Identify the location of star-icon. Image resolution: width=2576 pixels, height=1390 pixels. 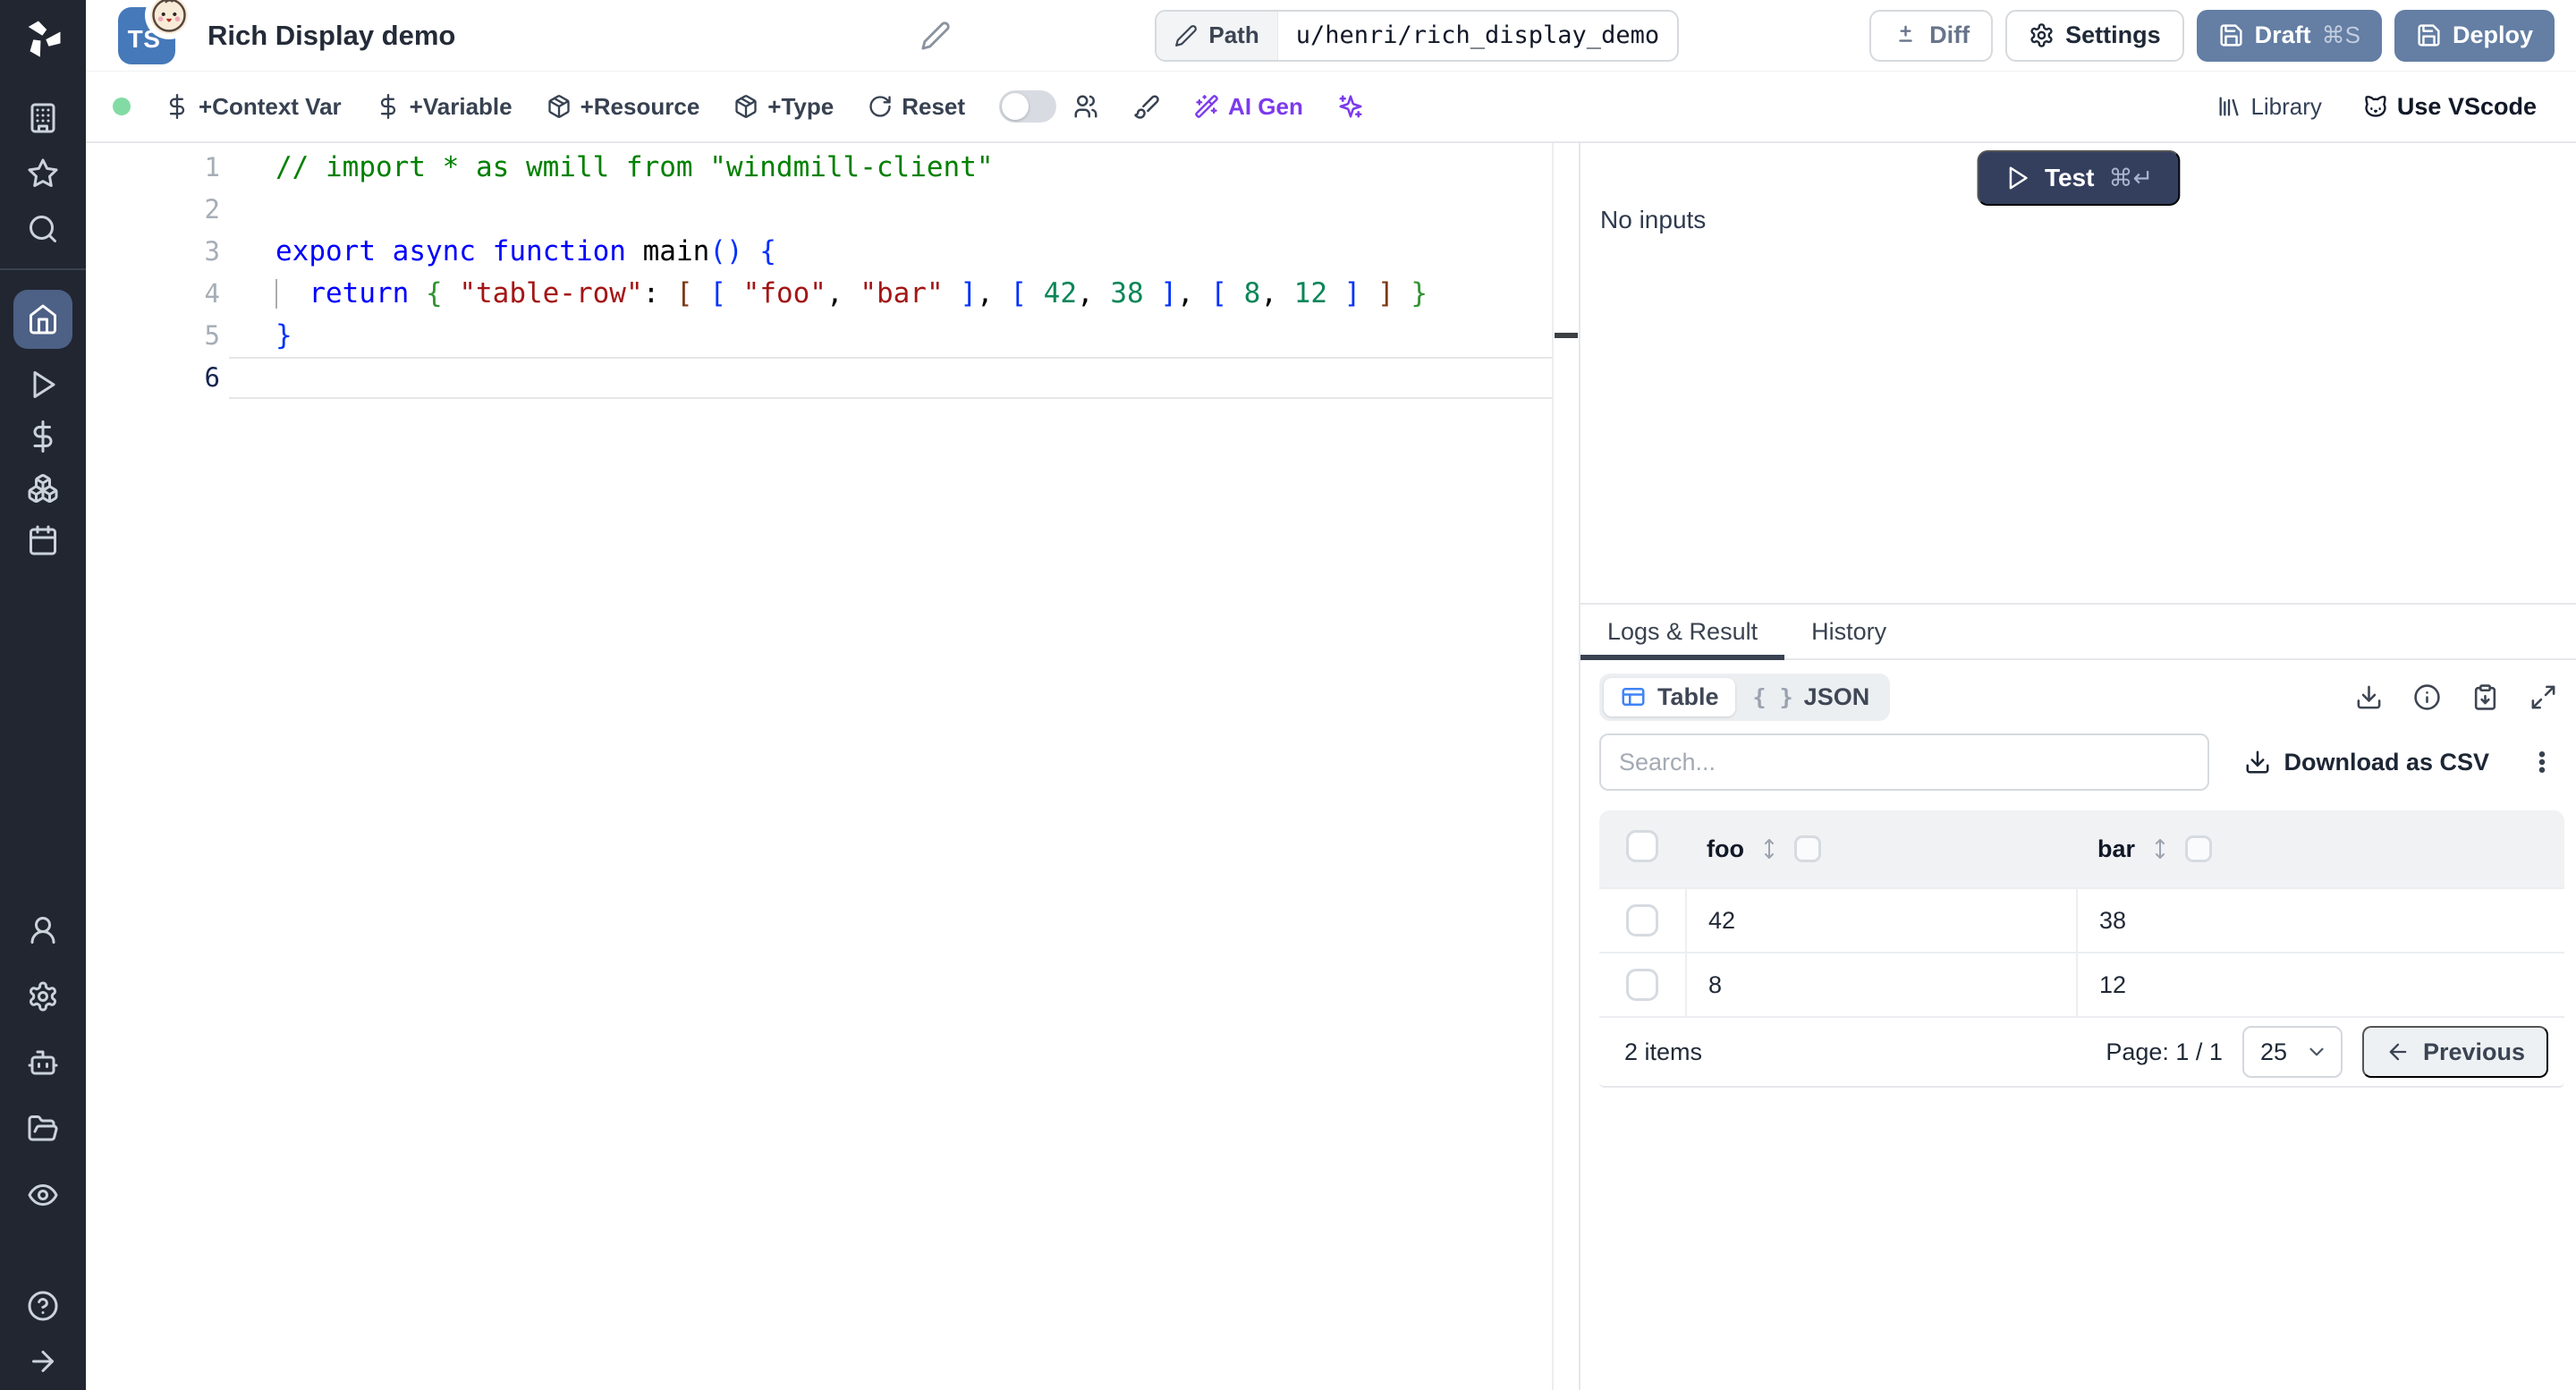
(43, 173).